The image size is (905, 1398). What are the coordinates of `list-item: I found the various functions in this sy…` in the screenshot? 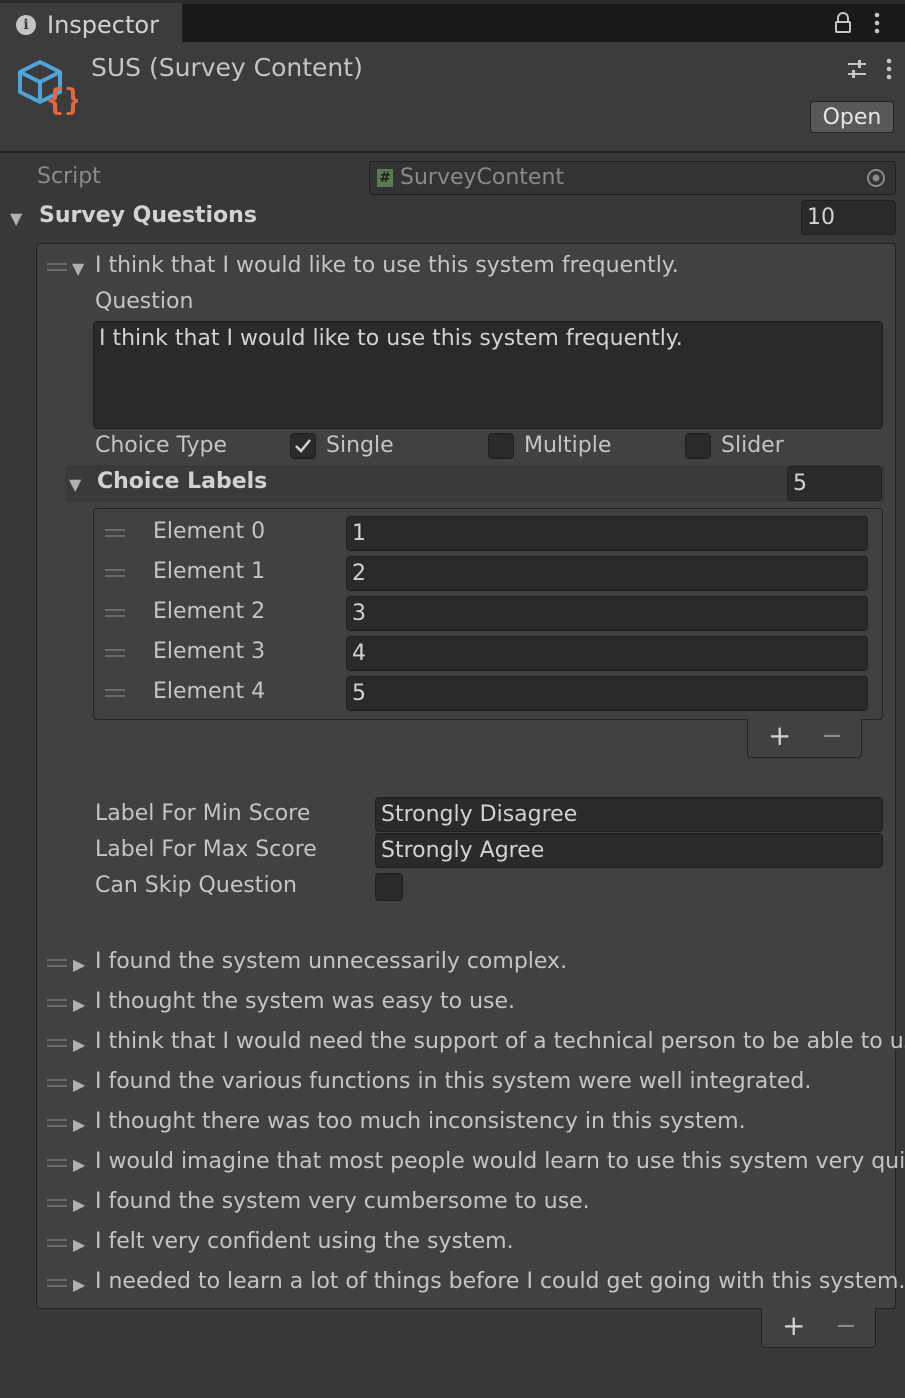 It's located at (453, 1081).